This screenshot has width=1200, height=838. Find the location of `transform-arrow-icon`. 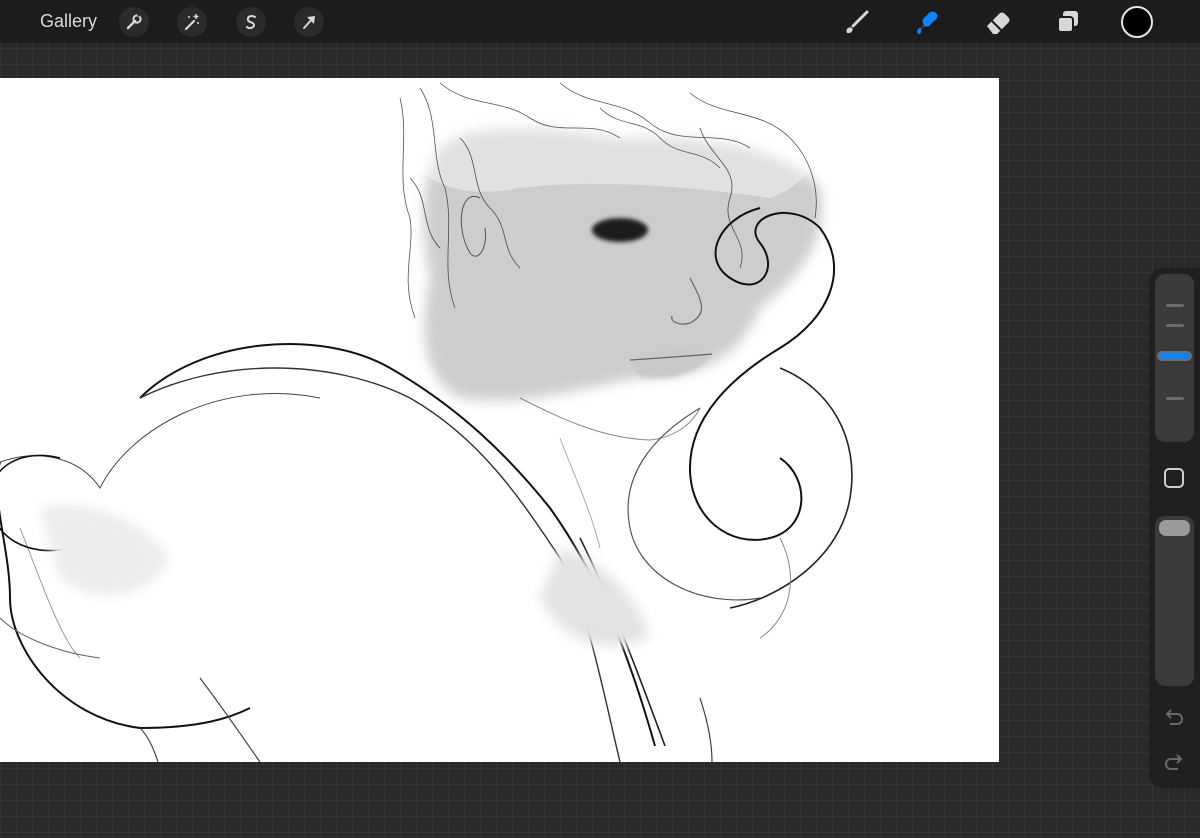

transform-arrow-icon is located at coordinates (309, 22).